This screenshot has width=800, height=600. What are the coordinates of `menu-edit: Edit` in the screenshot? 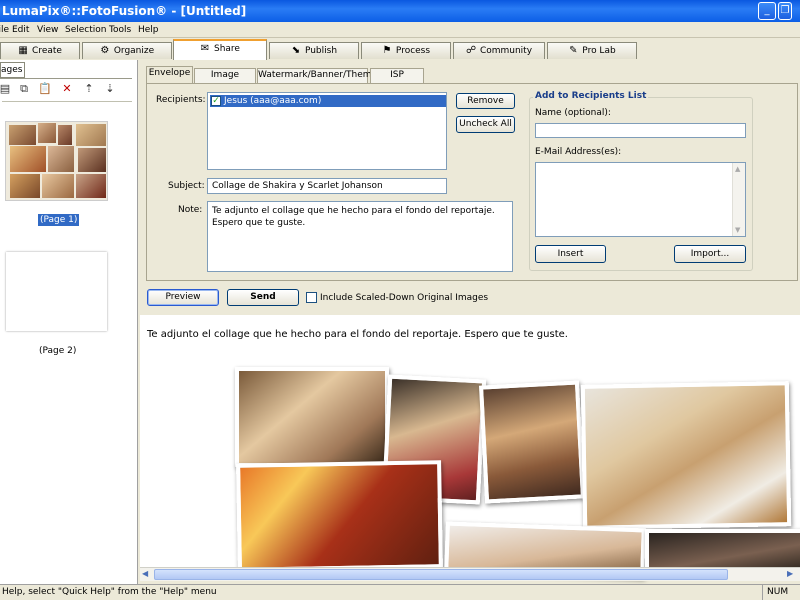 It's located at (20, 30).